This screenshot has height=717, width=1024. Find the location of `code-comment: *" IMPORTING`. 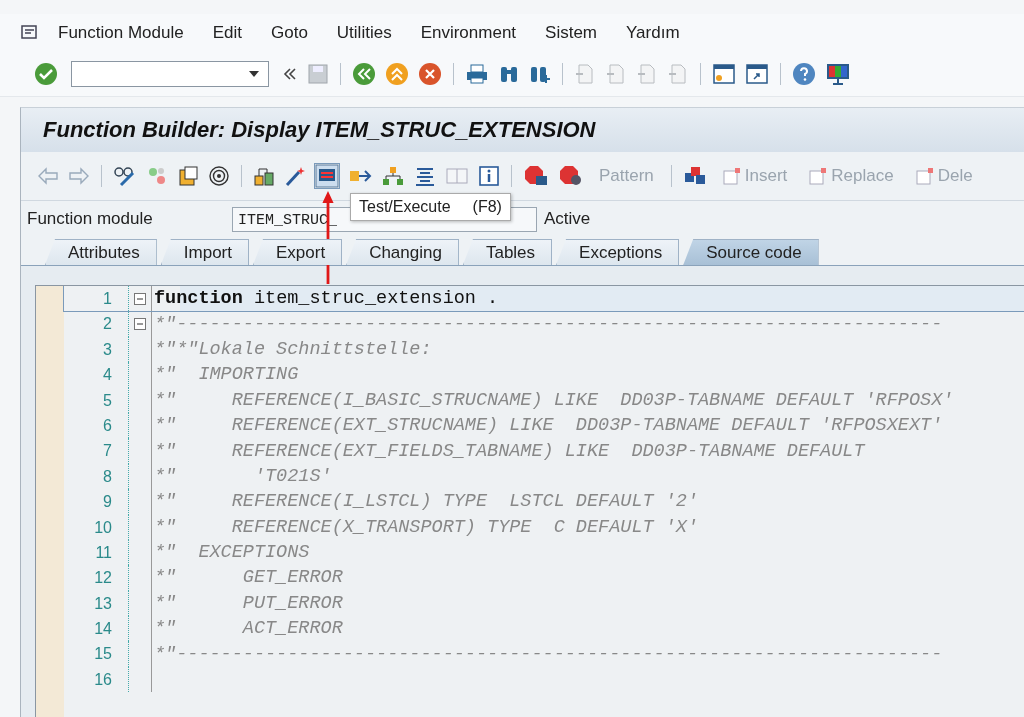

code-comment: *" IMPORTING is located at coordinates (226, 375).